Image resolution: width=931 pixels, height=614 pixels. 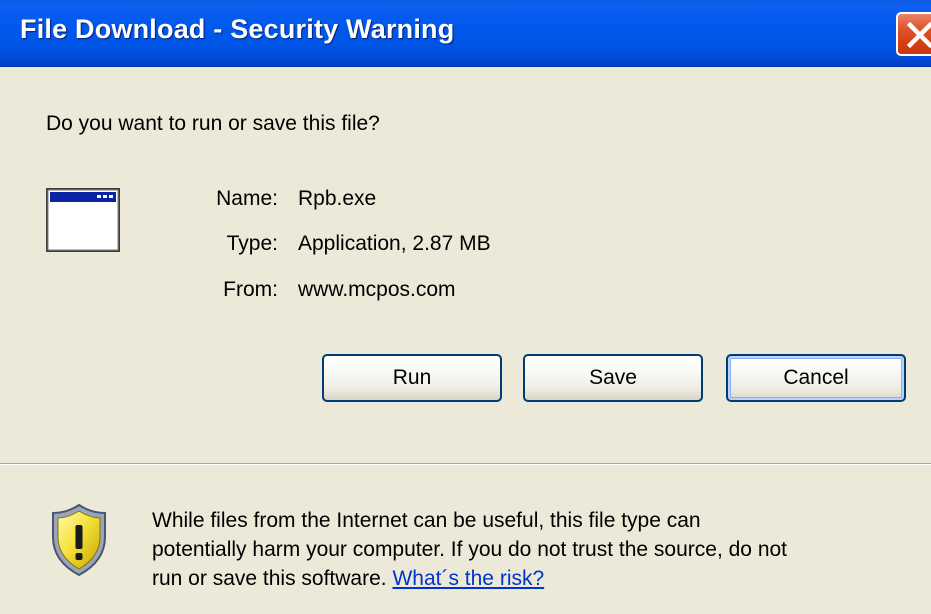 What do you see at coordinates (816, 378) in the screenshot?
I see `cancel-button: Cancel` at bounding box center [816, 378].